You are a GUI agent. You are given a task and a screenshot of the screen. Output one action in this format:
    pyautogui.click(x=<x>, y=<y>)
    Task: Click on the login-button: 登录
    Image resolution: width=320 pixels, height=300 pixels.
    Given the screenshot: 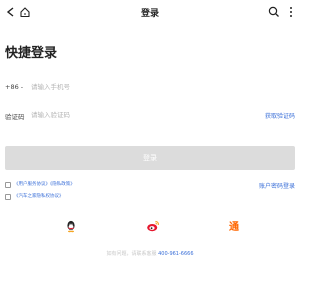 What is the action you would take?
    pyautogui.click(x=150, y=158)
    